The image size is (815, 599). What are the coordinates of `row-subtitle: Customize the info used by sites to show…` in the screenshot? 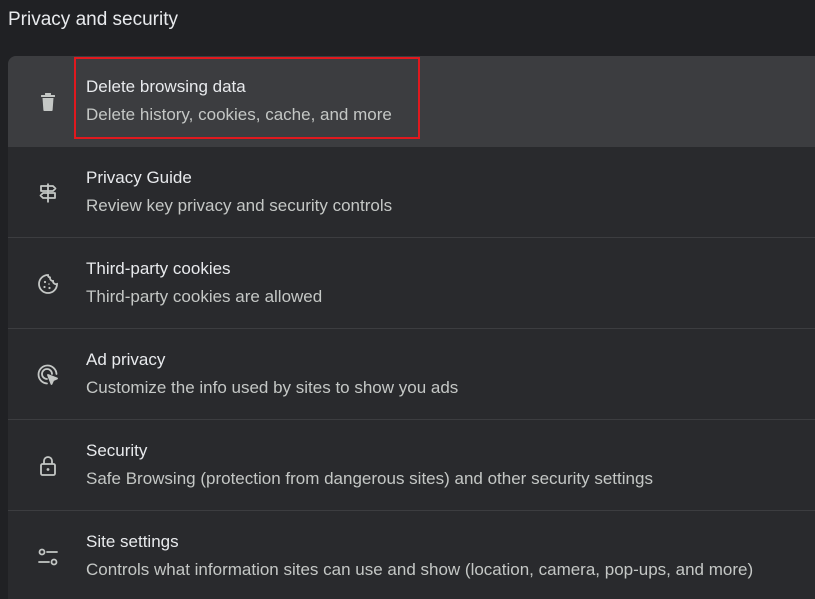 It's located at (272, 387).